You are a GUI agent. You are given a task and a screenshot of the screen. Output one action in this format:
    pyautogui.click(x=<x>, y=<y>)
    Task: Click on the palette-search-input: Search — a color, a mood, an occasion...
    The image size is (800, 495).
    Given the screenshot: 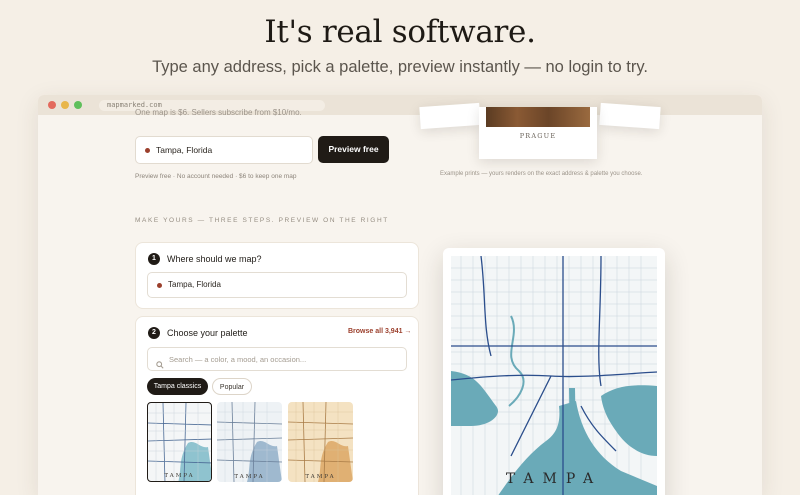 What is the action you would take?
    pyautogui.click(x=277, y=359)
    